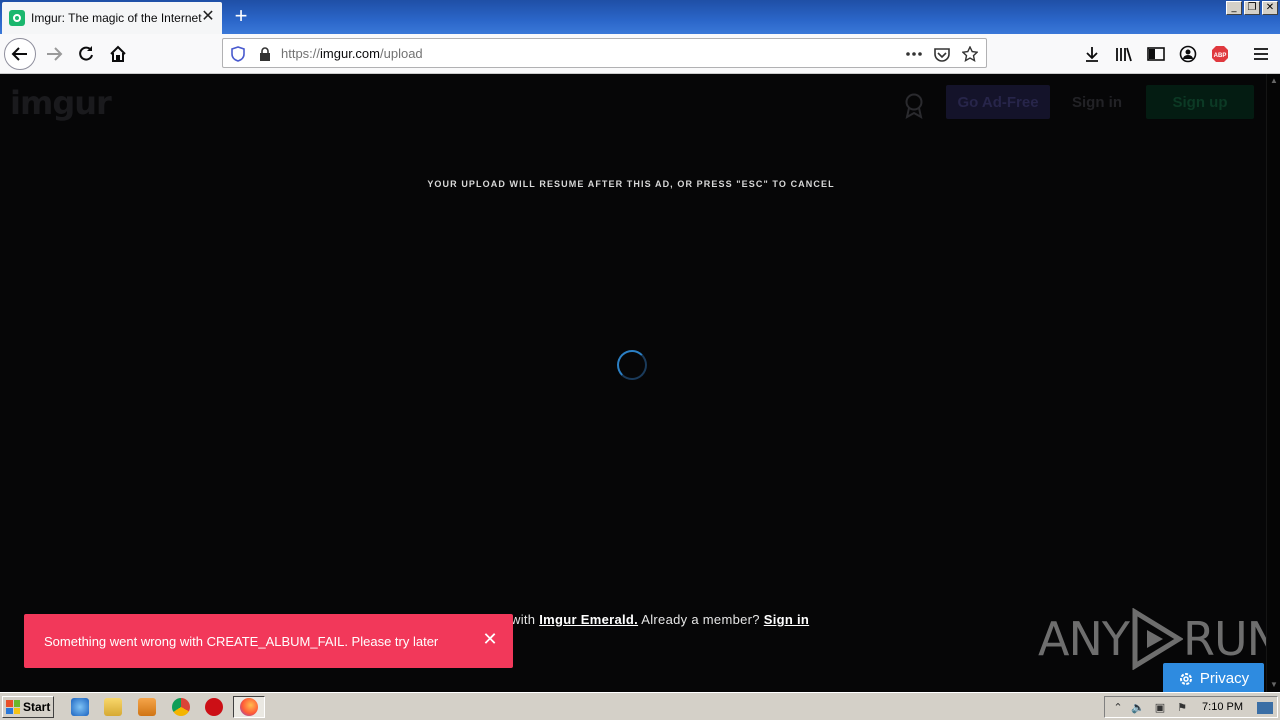 This screenshot has height=720, width=1280. What do you see at coordinates (1224, 678) in the screenshot?
I see `privacy-label: Privacy` at bounding box center [1224, 678].